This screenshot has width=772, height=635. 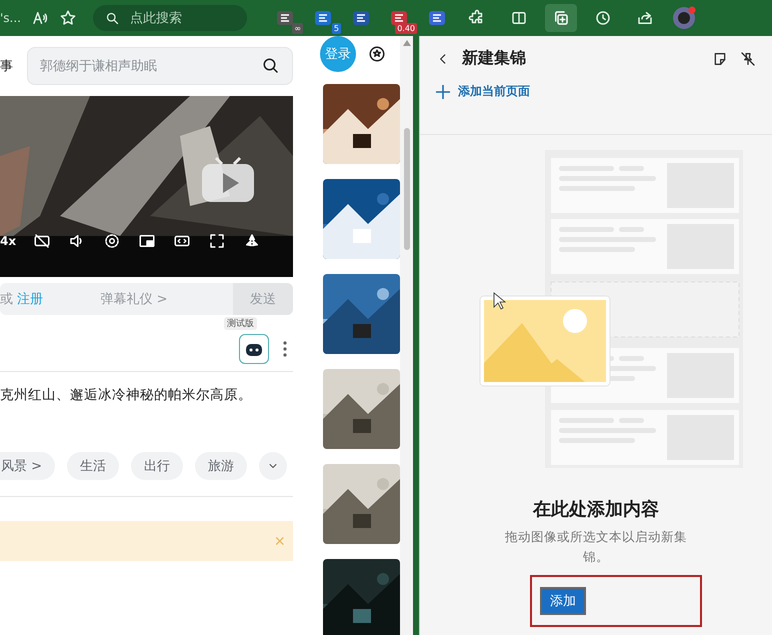 I want to click on more-icon, so click(x=285, y=349).